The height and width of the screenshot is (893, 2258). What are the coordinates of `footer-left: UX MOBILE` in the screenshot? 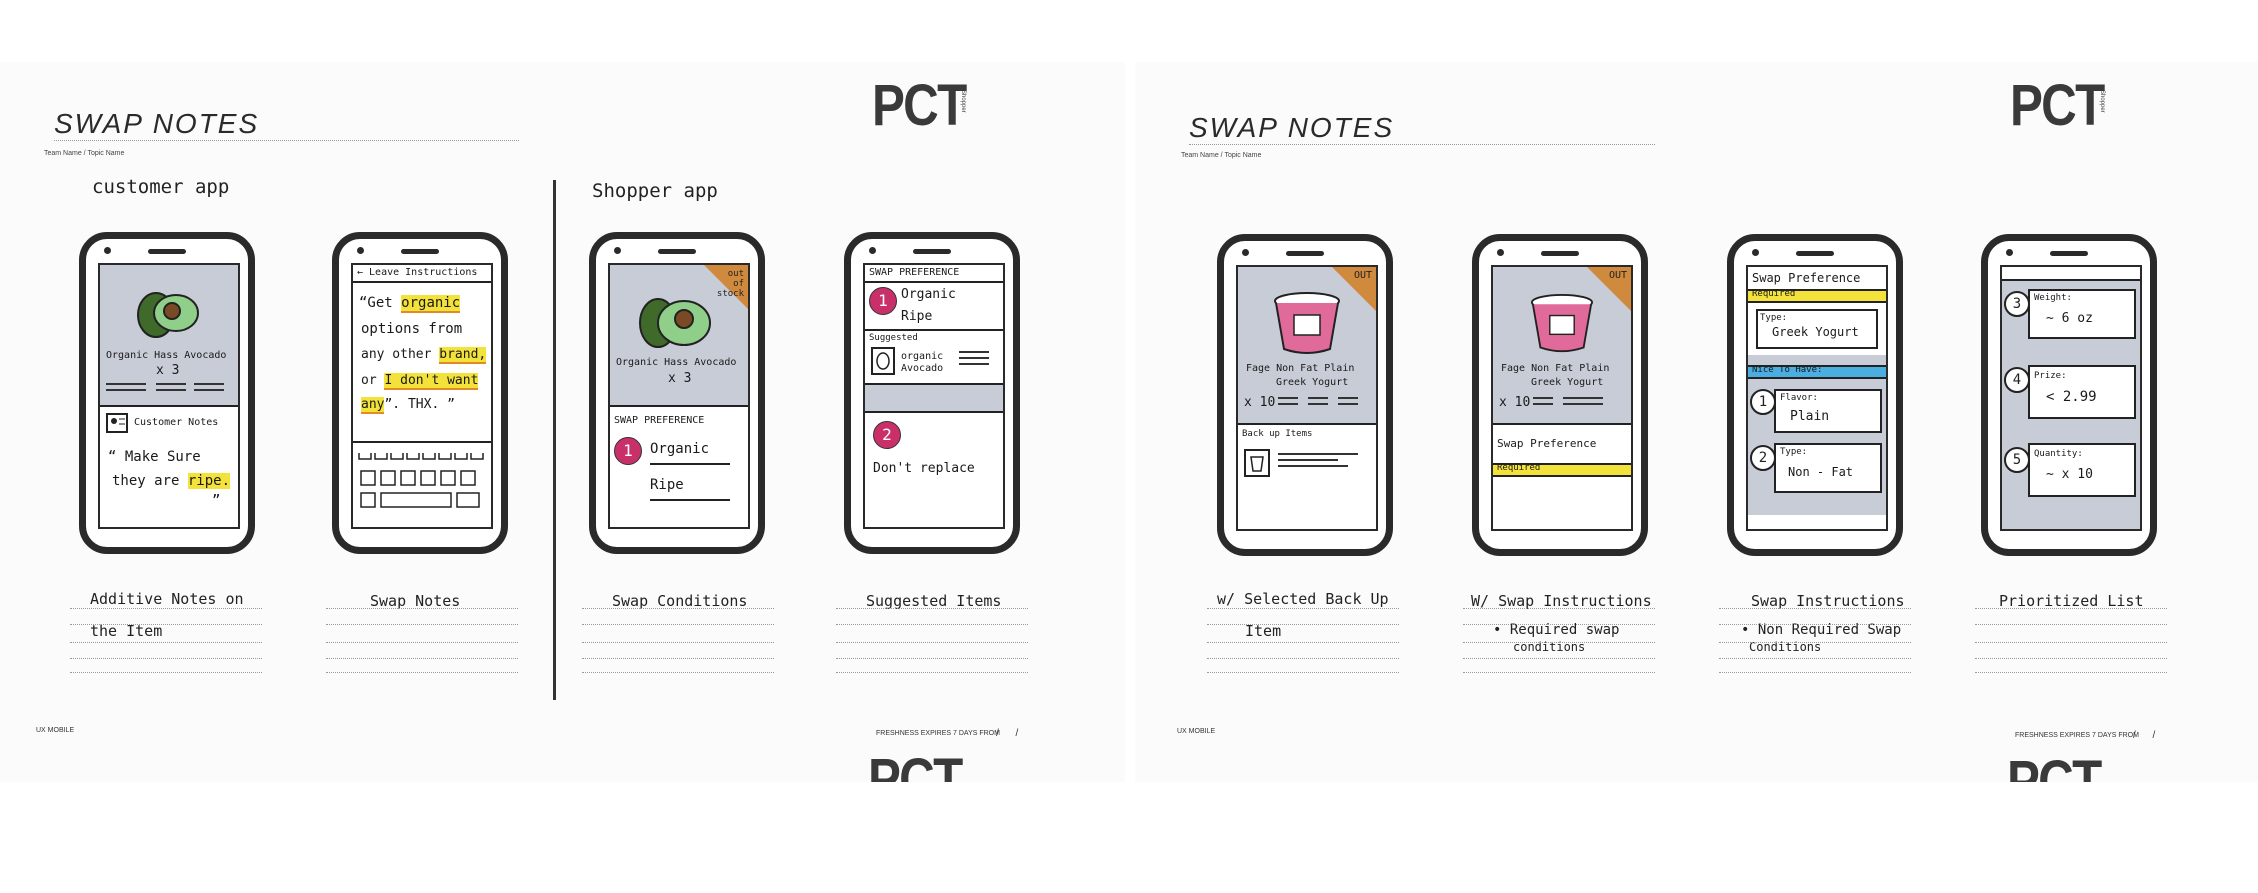 It's located at (55, 730).